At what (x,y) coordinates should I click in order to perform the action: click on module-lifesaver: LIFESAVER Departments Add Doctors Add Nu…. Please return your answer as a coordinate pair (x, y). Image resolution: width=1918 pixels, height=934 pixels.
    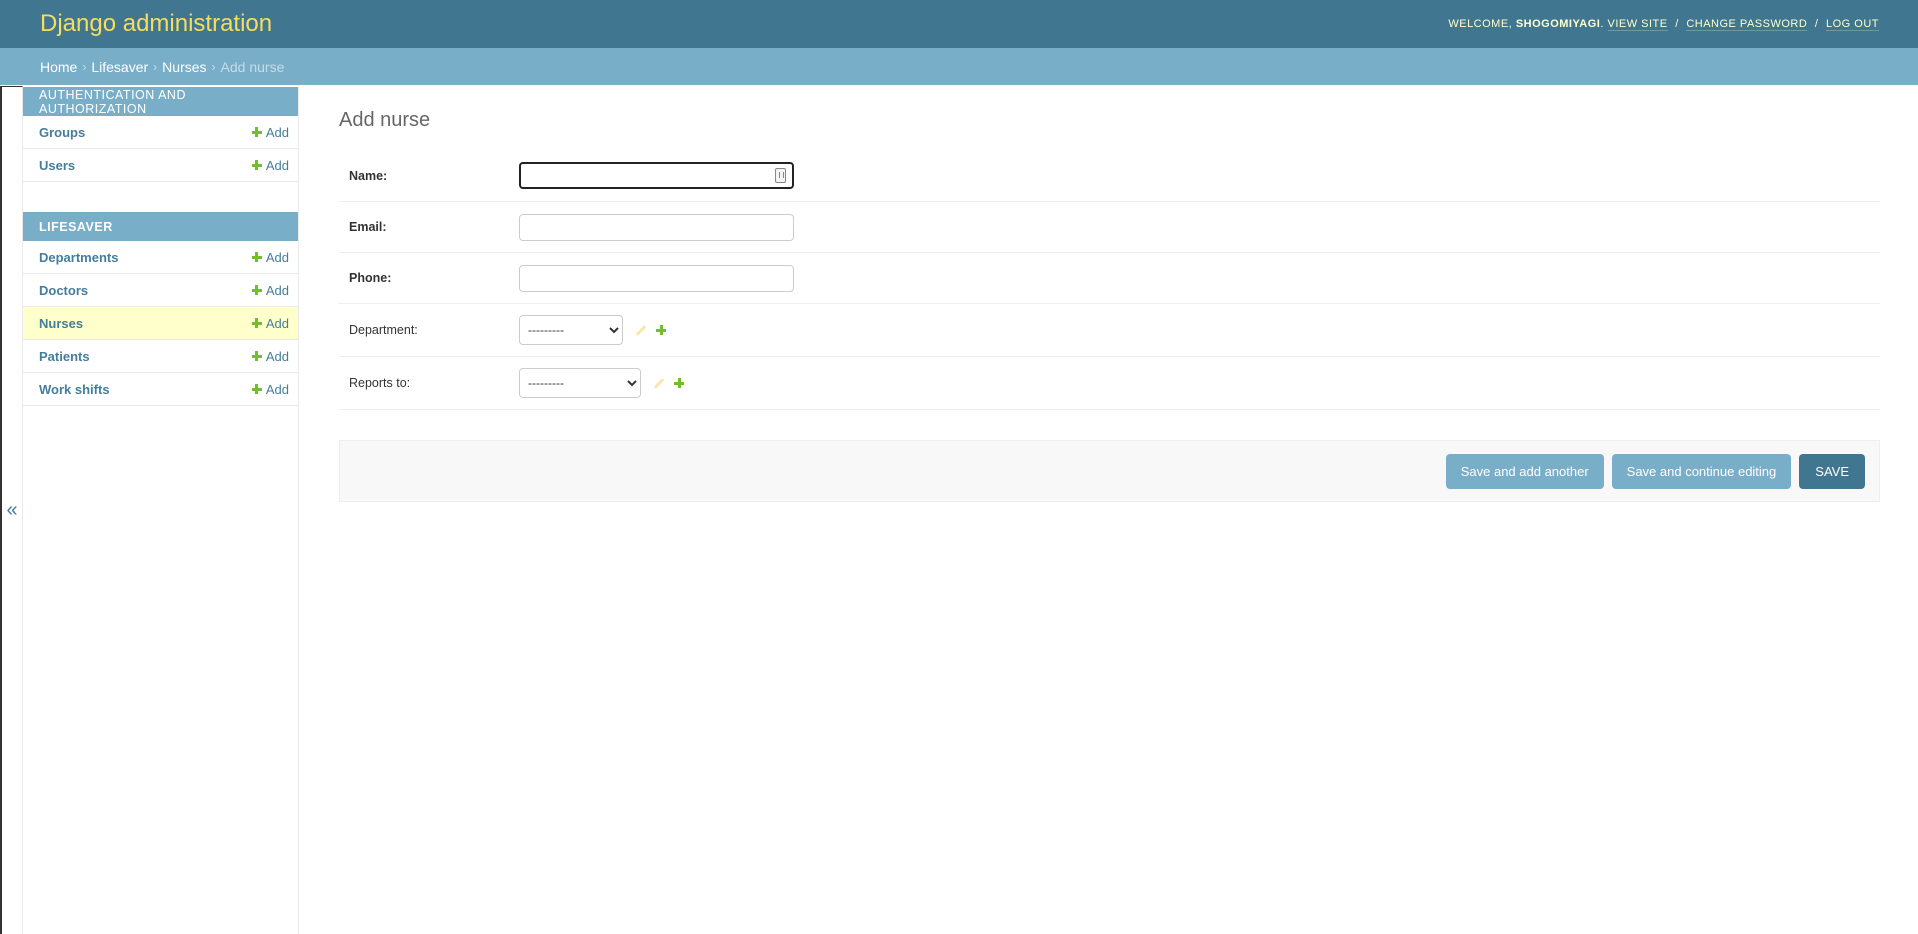
    Looking at the image, I should click on (160, 309).